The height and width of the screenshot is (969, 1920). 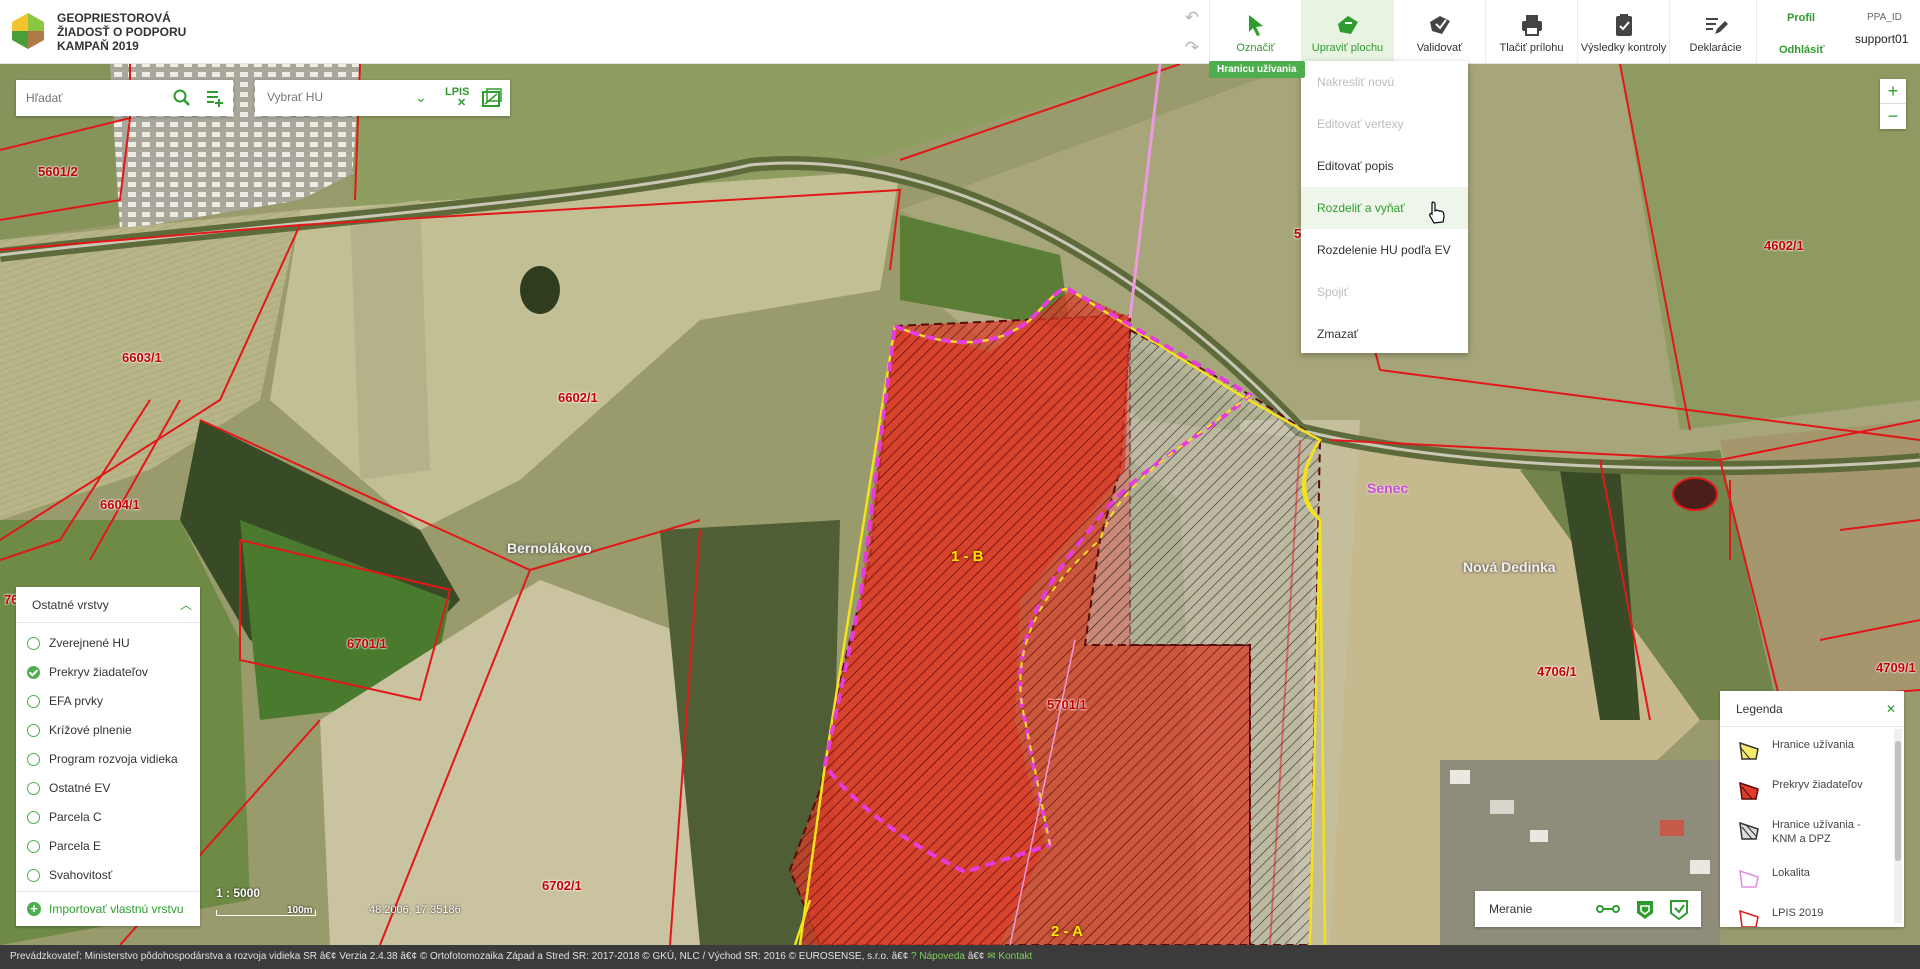 I want to click on zoom-in-button: +, so click(x=1893, y=91).